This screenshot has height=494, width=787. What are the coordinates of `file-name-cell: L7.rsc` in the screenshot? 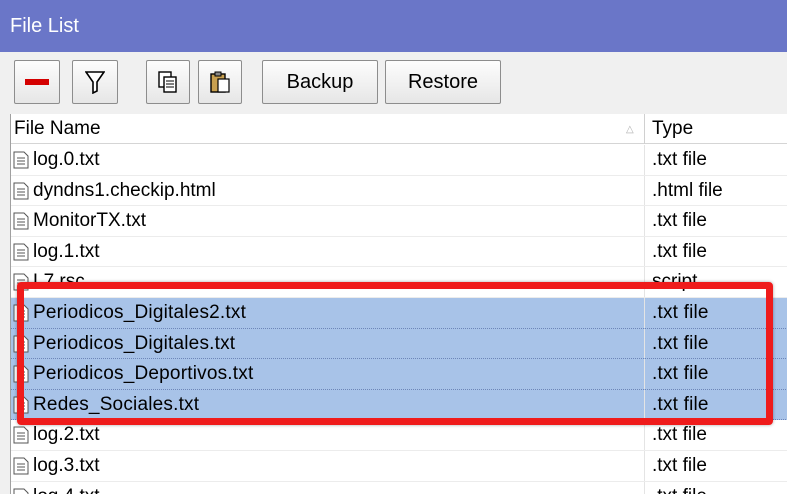 It's located at (49, 282).